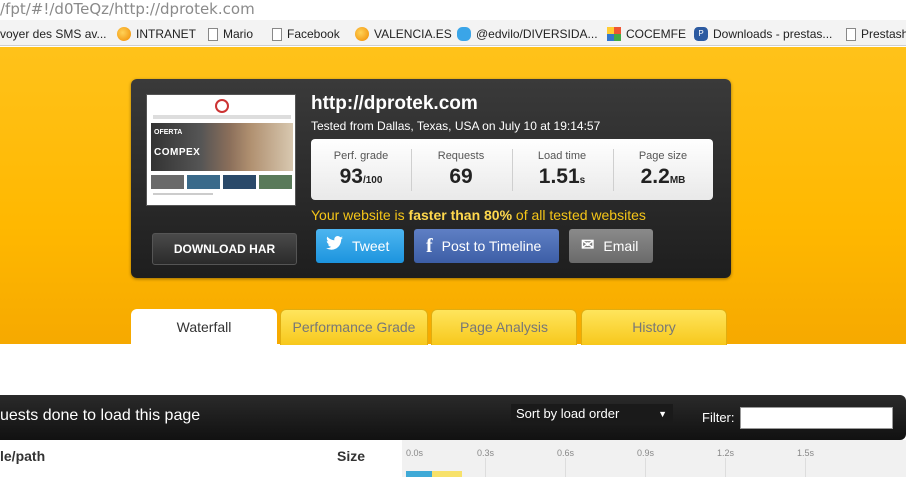  What do you see at coordinates (614, 34) in the screenshot?
I see `cocemfe-icon` at bounding box center [614, 34].